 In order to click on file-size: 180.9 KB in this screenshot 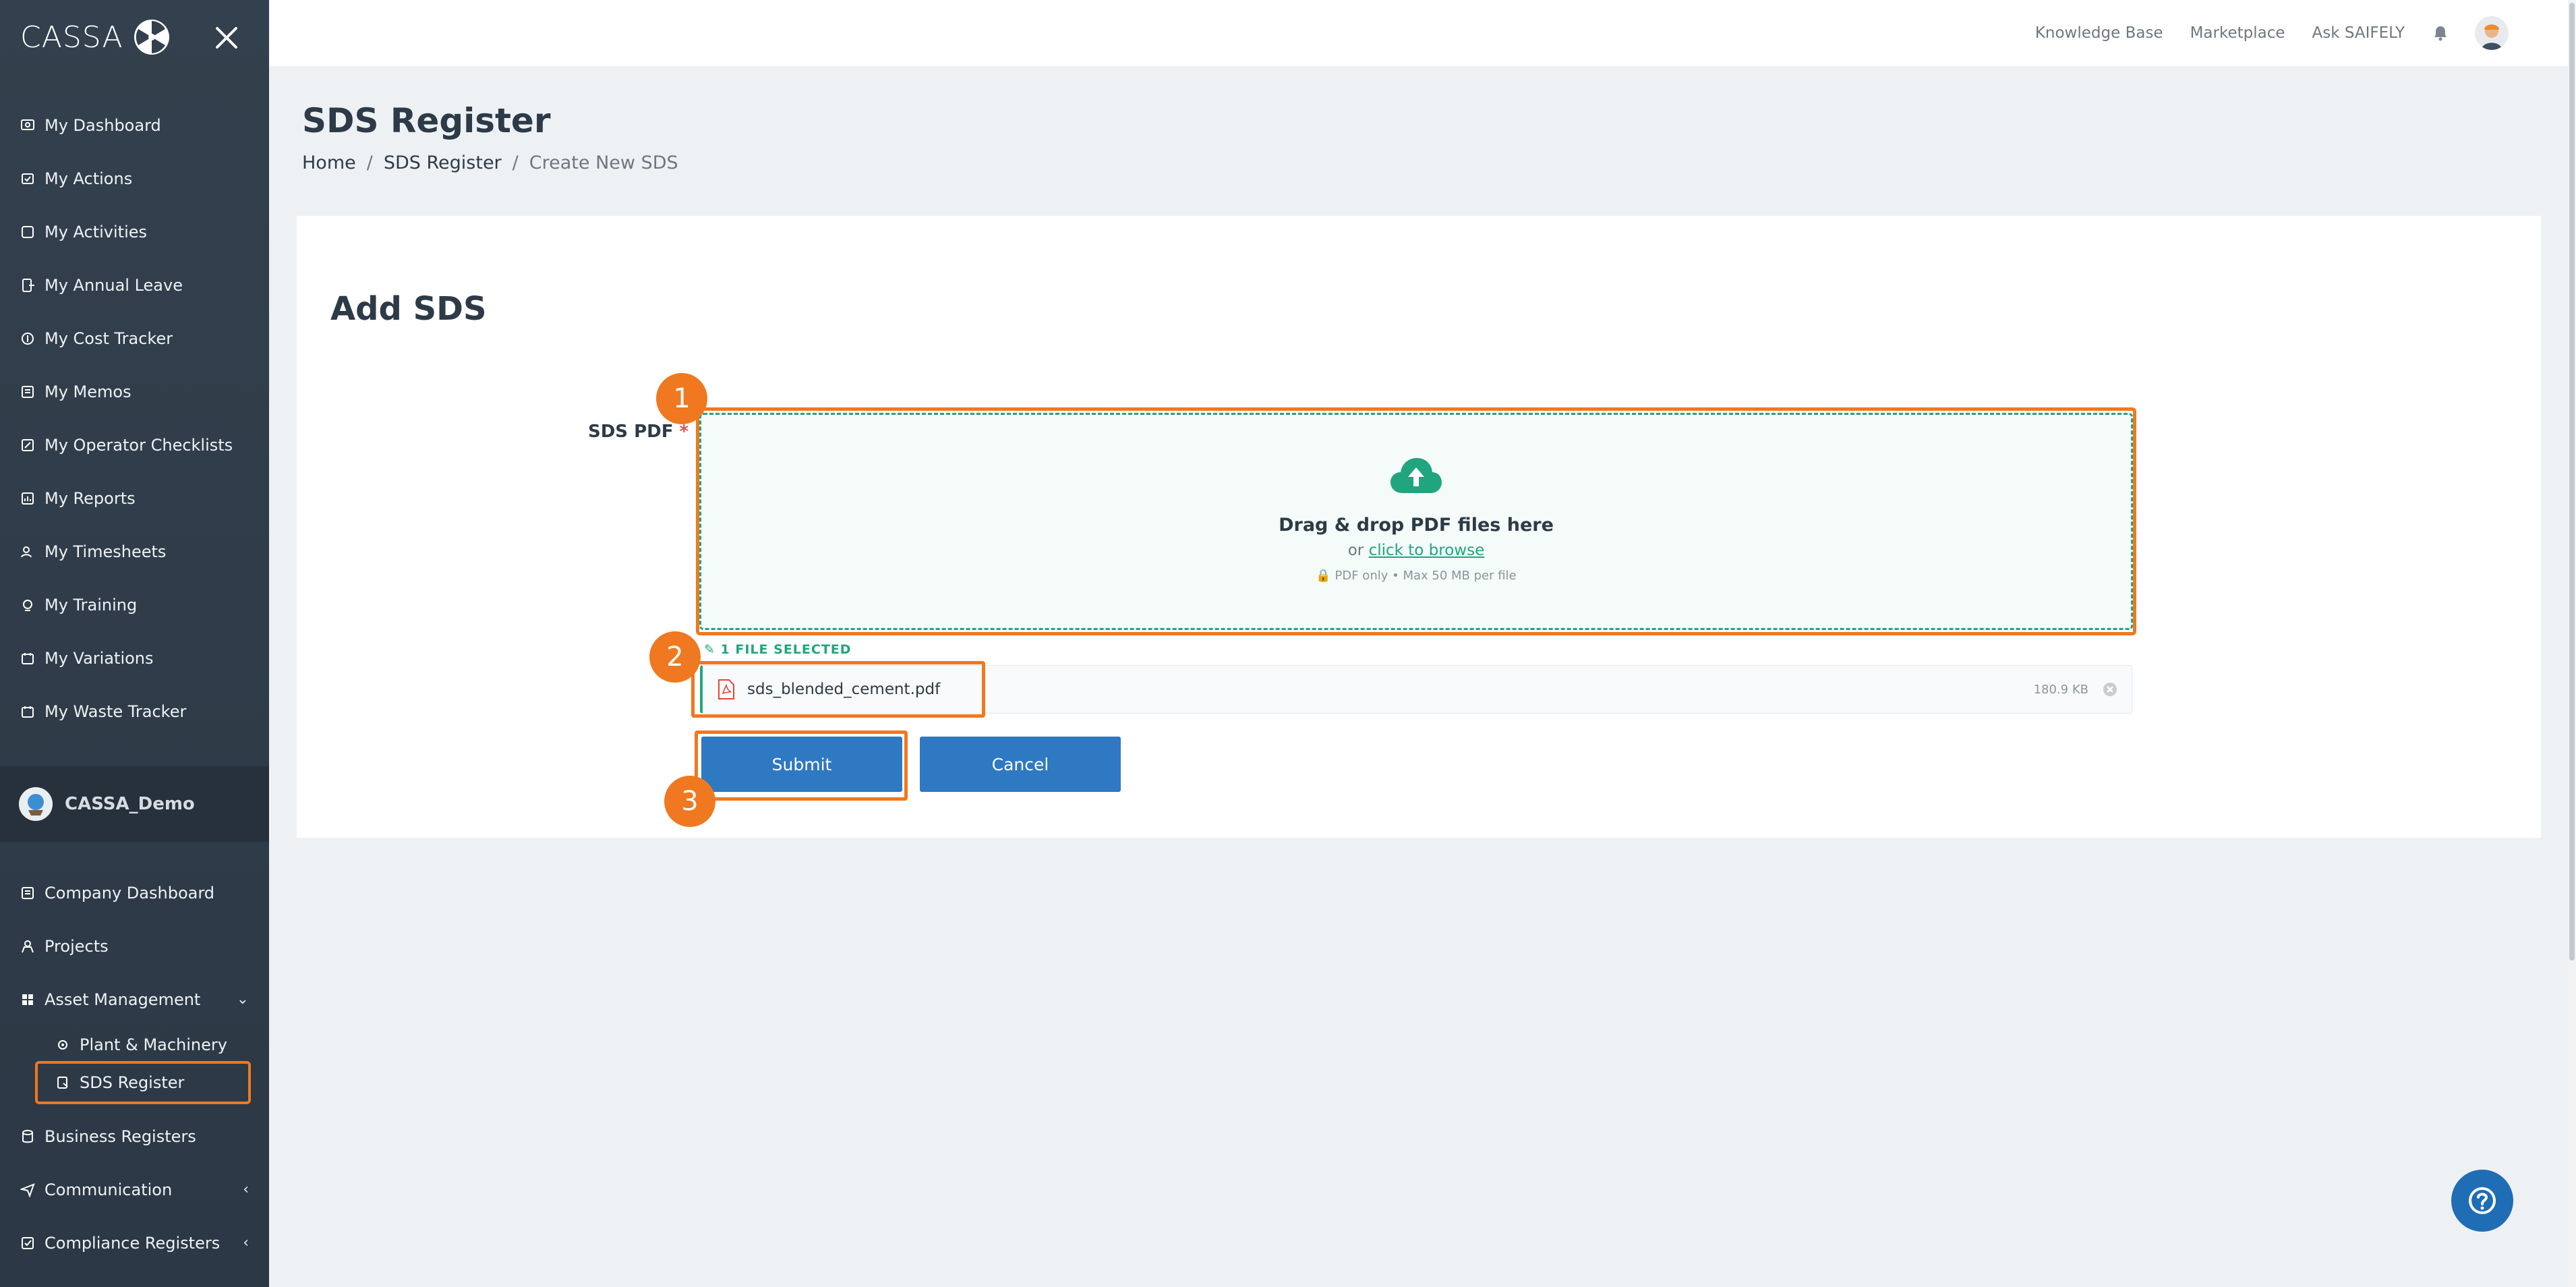, I will do `click(2060, 689)`.